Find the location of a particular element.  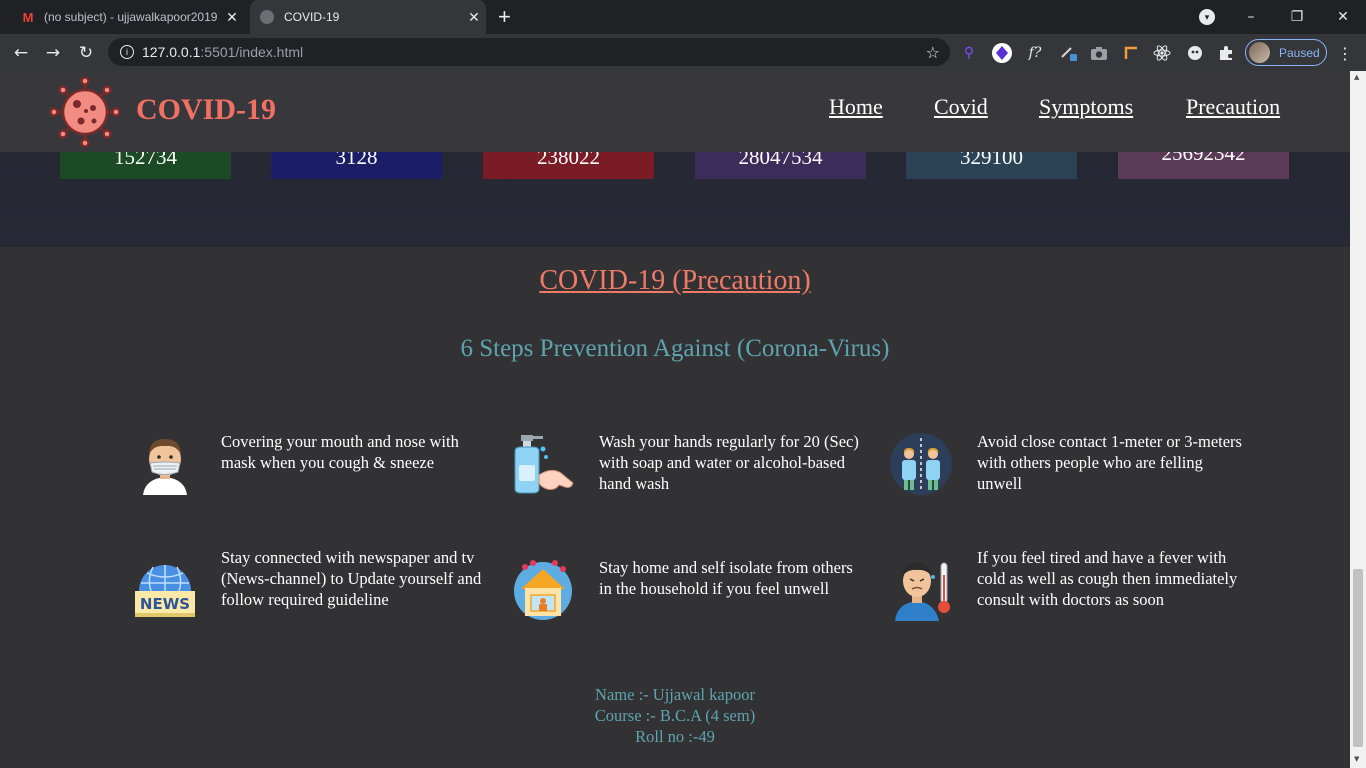

extensions-puzzle-icon is located at coordinates (1226, 53).